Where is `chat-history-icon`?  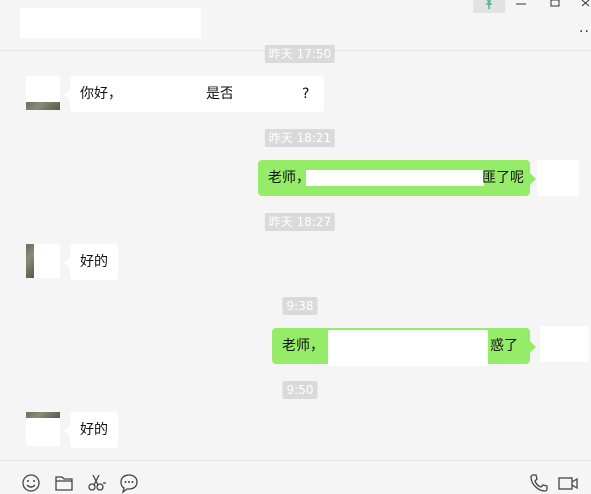
chat-history-icon is located at coordinates (129, 483).